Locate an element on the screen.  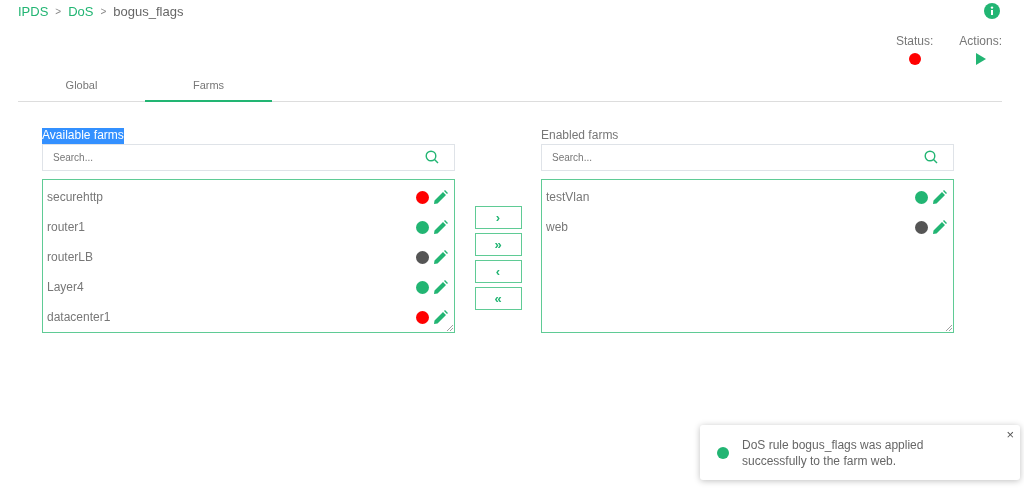
info-icon is located at coordinates (992, 11).